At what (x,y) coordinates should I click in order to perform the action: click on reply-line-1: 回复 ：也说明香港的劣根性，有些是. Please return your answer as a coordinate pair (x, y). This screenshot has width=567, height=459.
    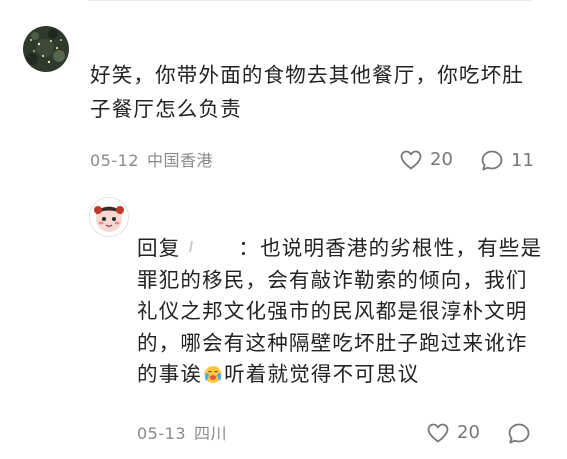
    Looking at the image, I should click on (342, 249).